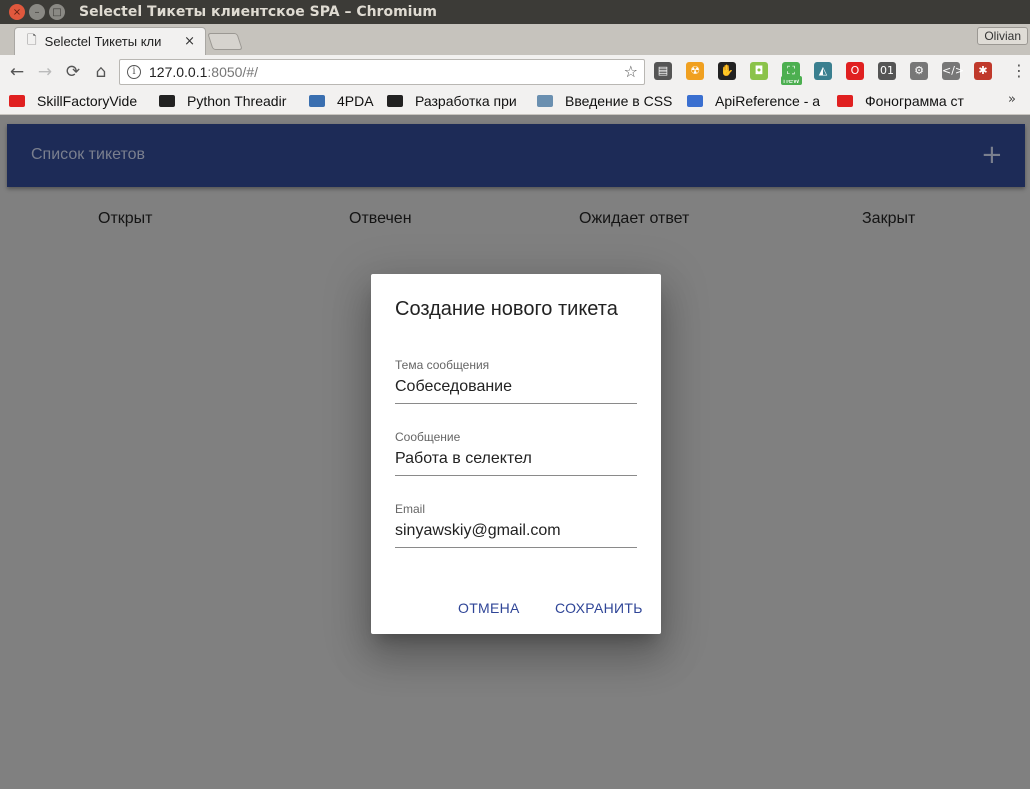 The image size is (1030, 789). What do you see at coordinates (57, 12) in the screenshot?
I see `window-maximize-button: □` at bounding box center [57, 12].